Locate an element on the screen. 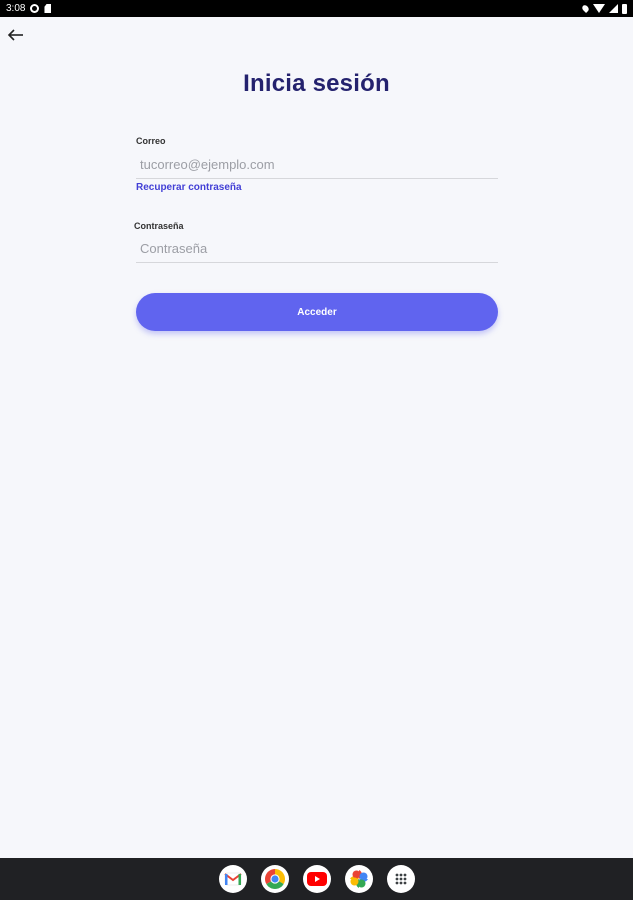 This screenshot has height=900, width=633. password-label: Contraseña is located at coordinates (159, 226).